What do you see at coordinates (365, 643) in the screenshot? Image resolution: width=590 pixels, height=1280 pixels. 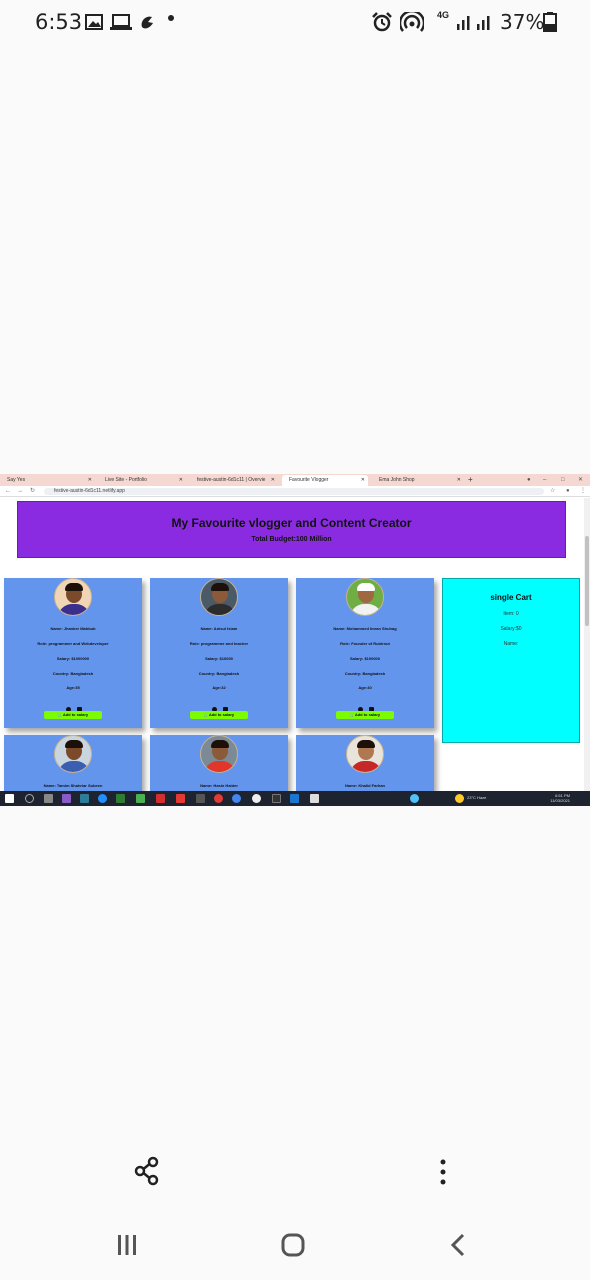 I see `vlogger-role: Role: Founder of Rubirnut` at bounding box center [365, 643].